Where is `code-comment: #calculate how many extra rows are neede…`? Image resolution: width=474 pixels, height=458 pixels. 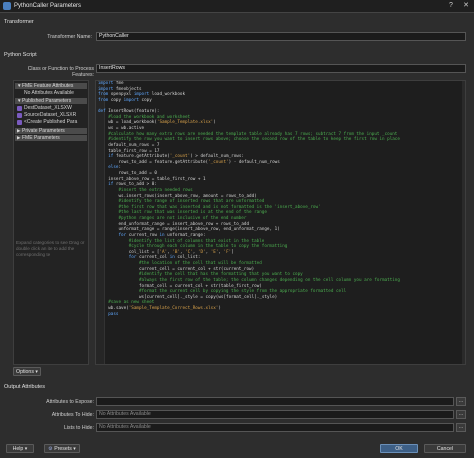 code-comment: #calculate how many extra rows are neede… is located at coordinates (248, 134).